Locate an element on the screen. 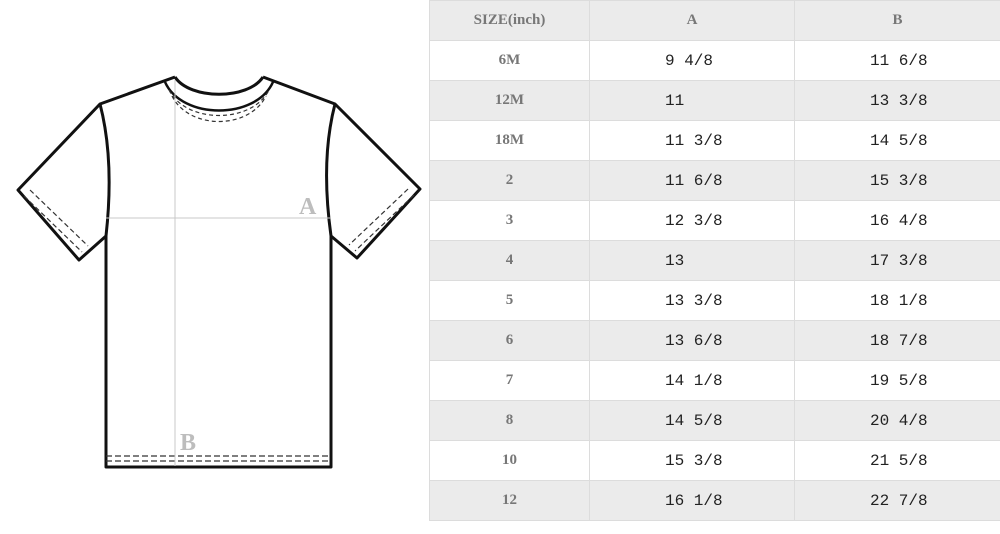 The height and width of the screenshot is (534, 1000). measure-label-a: A is located at coordinates (308, 207).